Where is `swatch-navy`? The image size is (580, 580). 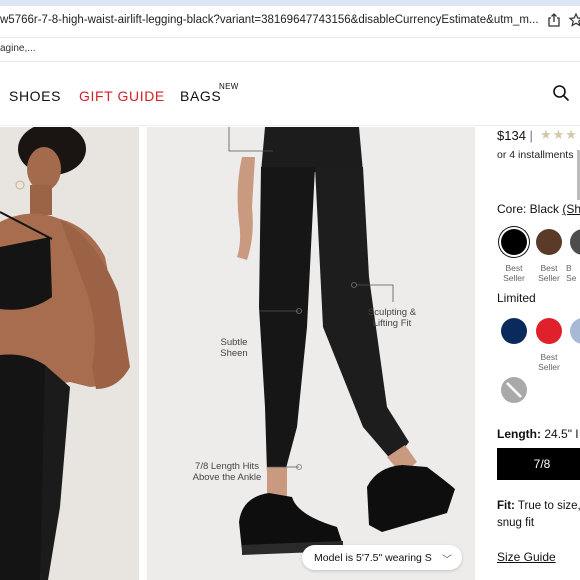 swatch-navy is located at coordinates (514, 331).